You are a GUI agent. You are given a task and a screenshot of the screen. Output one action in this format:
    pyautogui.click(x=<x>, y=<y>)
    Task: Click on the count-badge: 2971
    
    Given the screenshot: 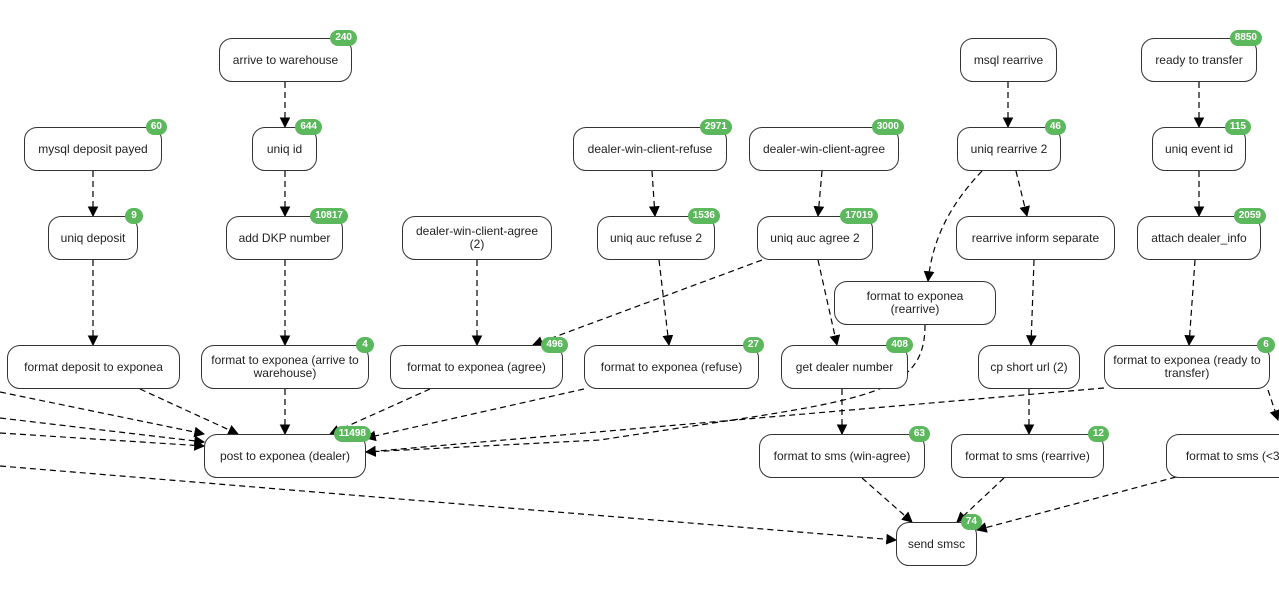 What is the action you would take?
    pyautogui.click(x=715, y=127)
    